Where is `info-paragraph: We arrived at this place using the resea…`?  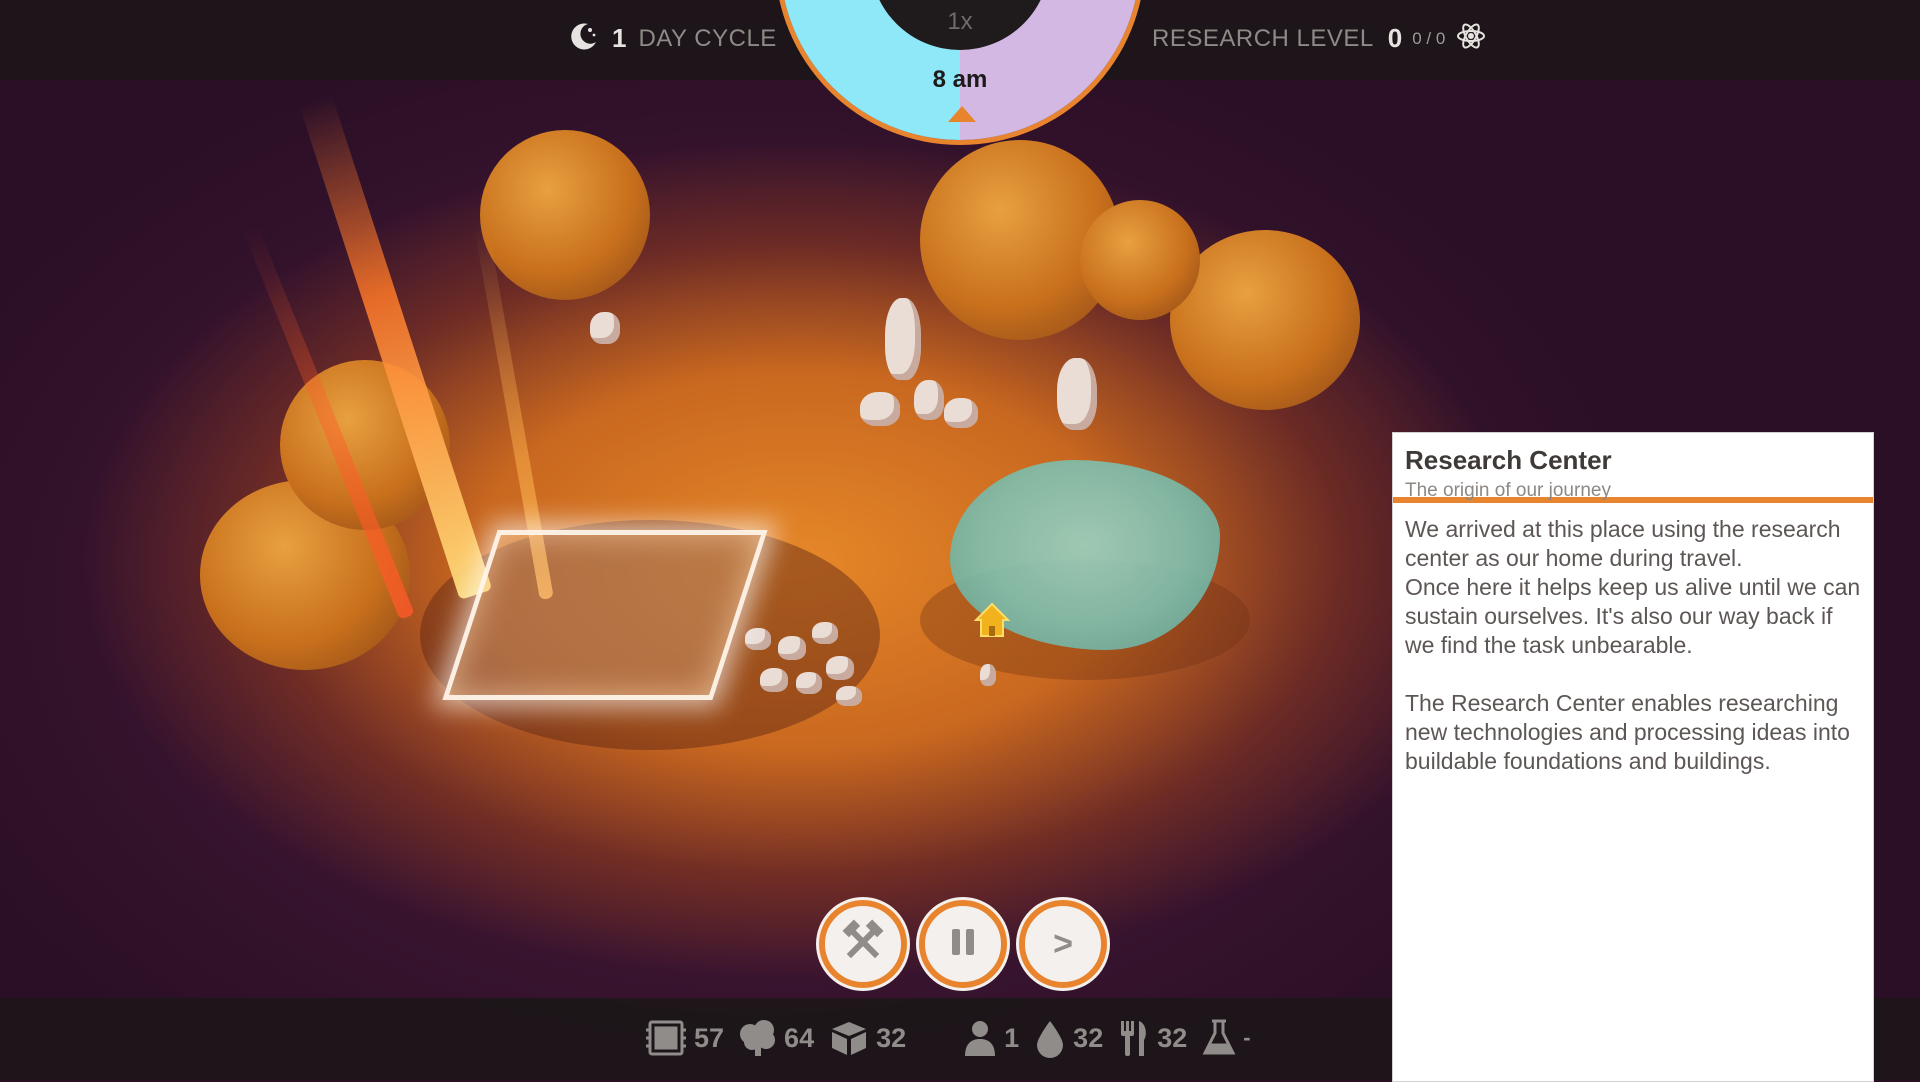
info-paragraph: We arrived at this place using the resea… is located at coordinates (1633, 587).